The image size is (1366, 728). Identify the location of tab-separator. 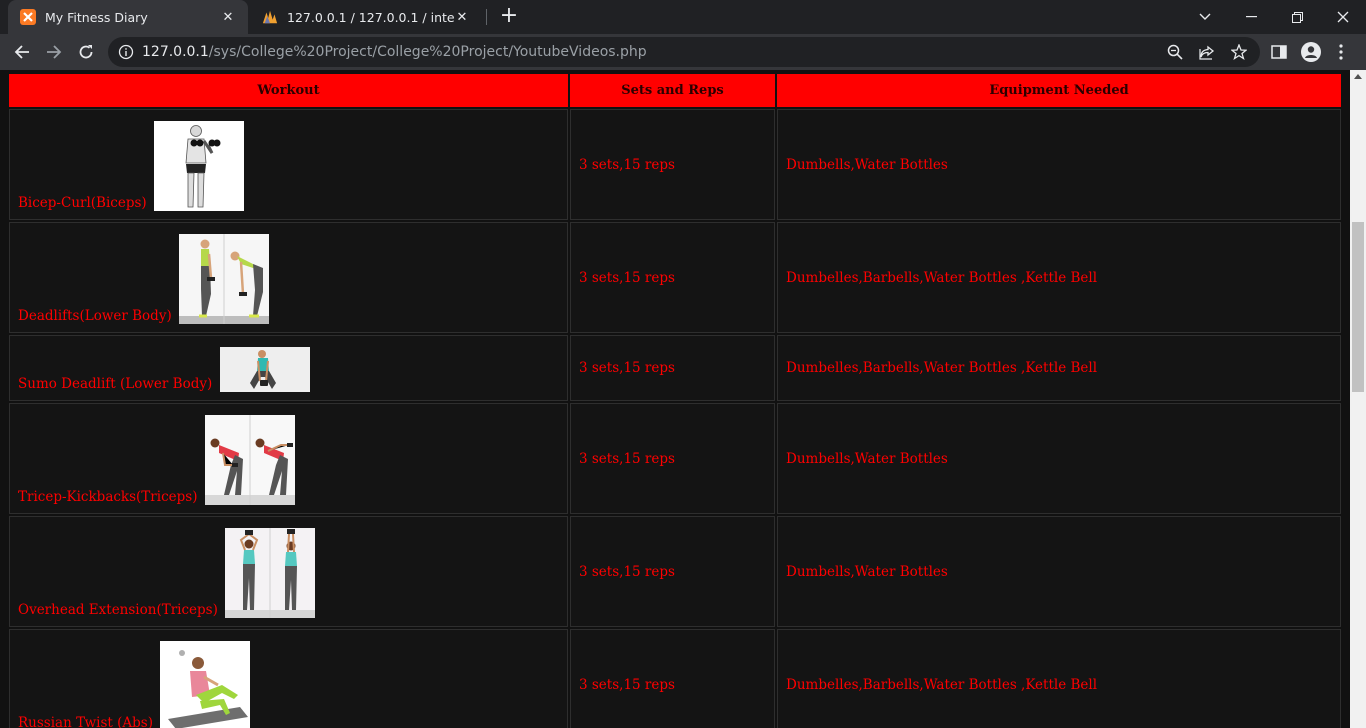
(486, 17).